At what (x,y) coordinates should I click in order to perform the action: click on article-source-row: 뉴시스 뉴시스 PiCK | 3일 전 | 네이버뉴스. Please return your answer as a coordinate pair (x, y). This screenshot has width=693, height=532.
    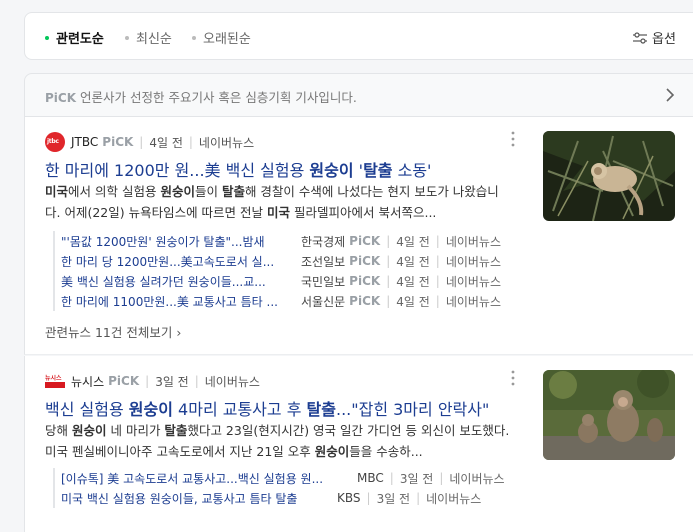
    Looking at the image, I should click on (152, 381).